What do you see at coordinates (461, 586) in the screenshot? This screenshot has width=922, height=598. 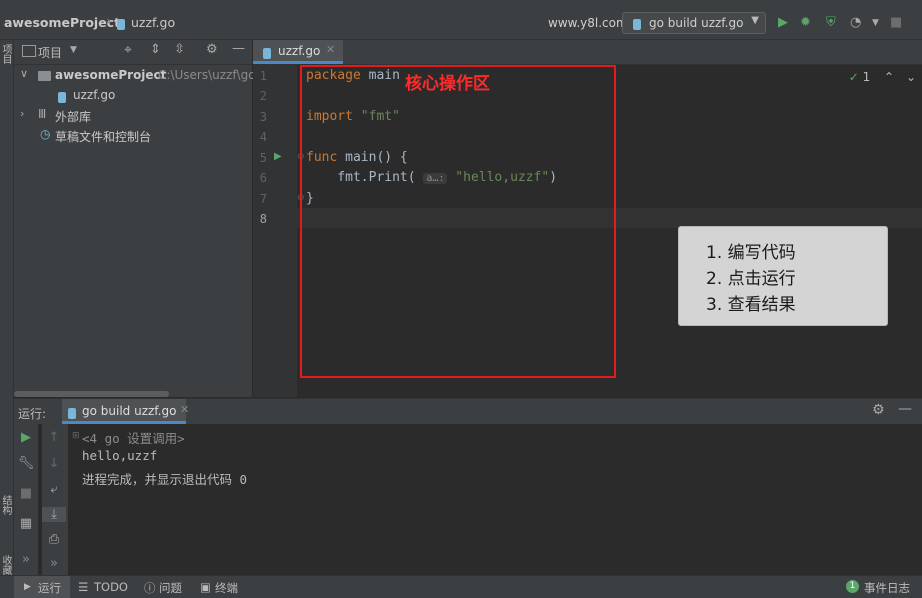 I see `status-bar: ▶ 运行 ☰ TODO ⓘ 问题 ▣ 终端 1 事件日志` at bounding box center [461, 586].